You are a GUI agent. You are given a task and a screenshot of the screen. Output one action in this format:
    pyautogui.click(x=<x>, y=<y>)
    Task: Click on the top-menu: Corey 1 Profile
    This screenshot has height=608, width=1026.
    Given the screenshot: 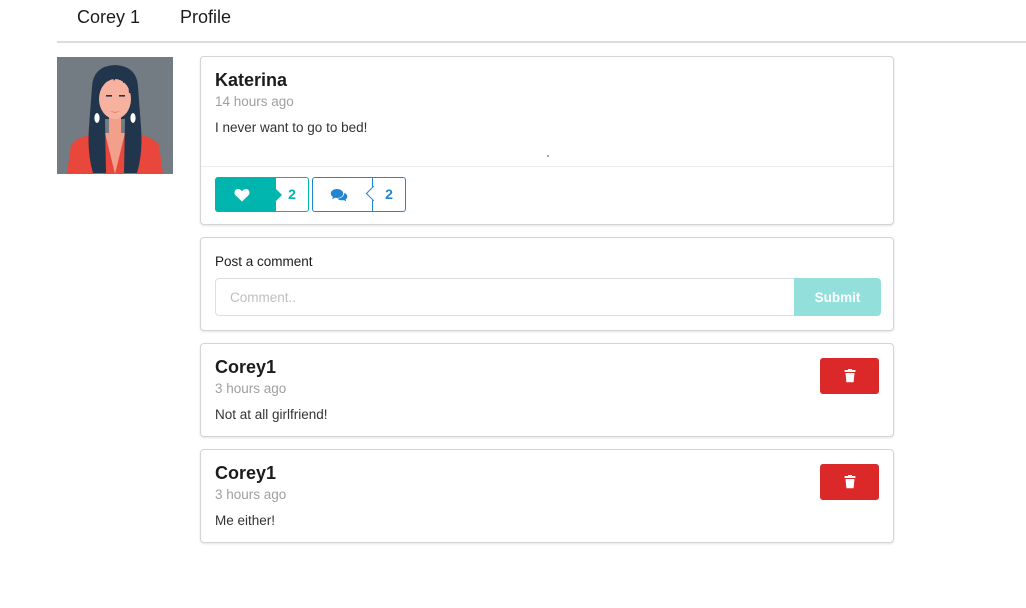 What is the action you would take?
    pyautogui.click(x=541, y=21)
    